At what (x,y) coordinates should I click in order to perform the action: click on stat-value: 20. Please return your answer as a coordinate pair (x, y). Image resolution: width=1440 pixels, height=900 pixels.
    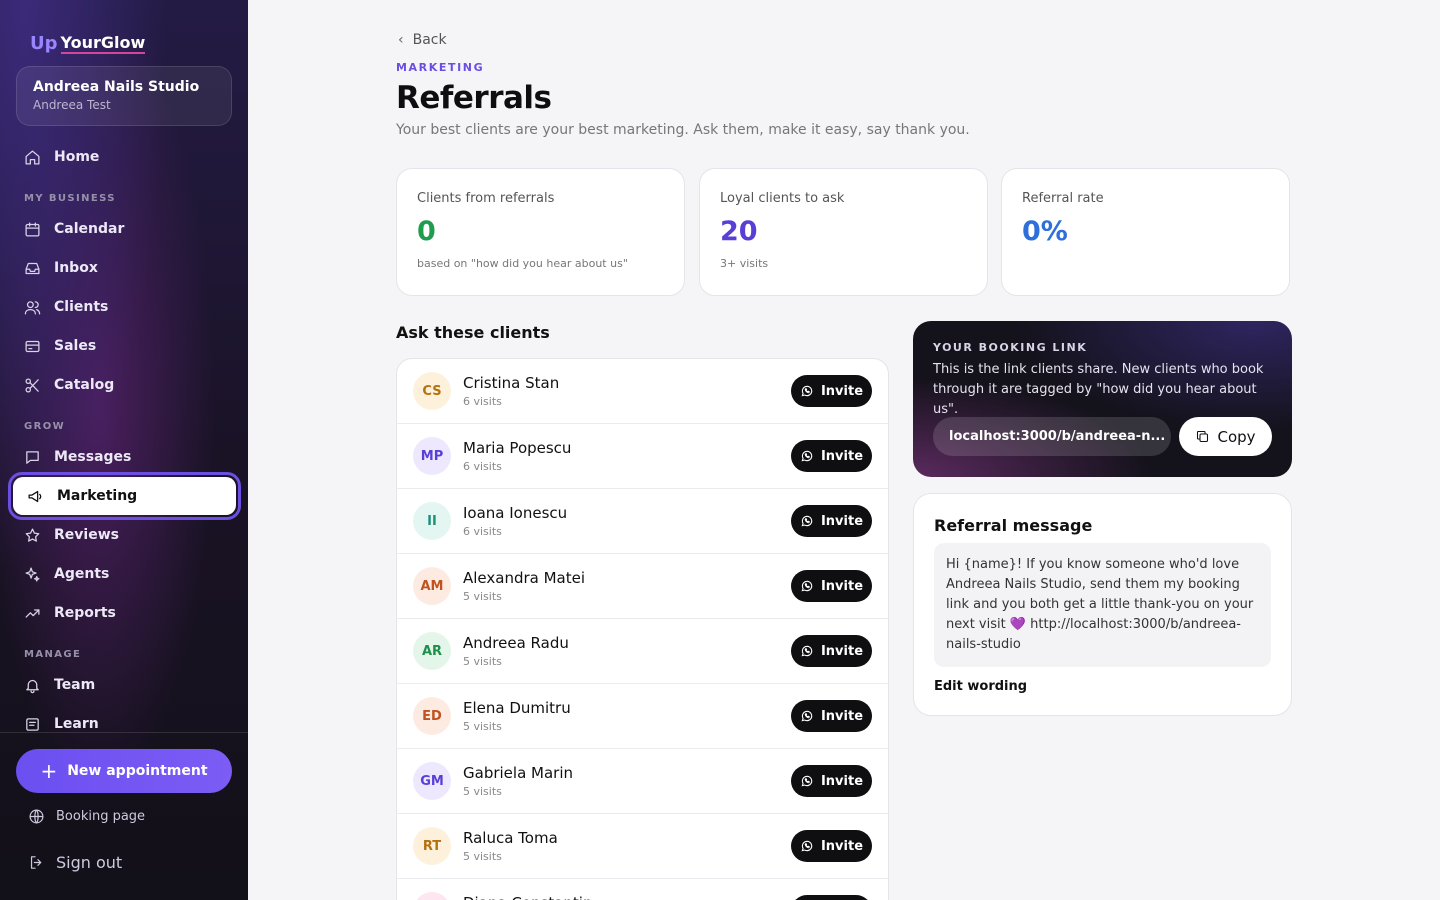
    Looking at the image, I should click on (739, 231).